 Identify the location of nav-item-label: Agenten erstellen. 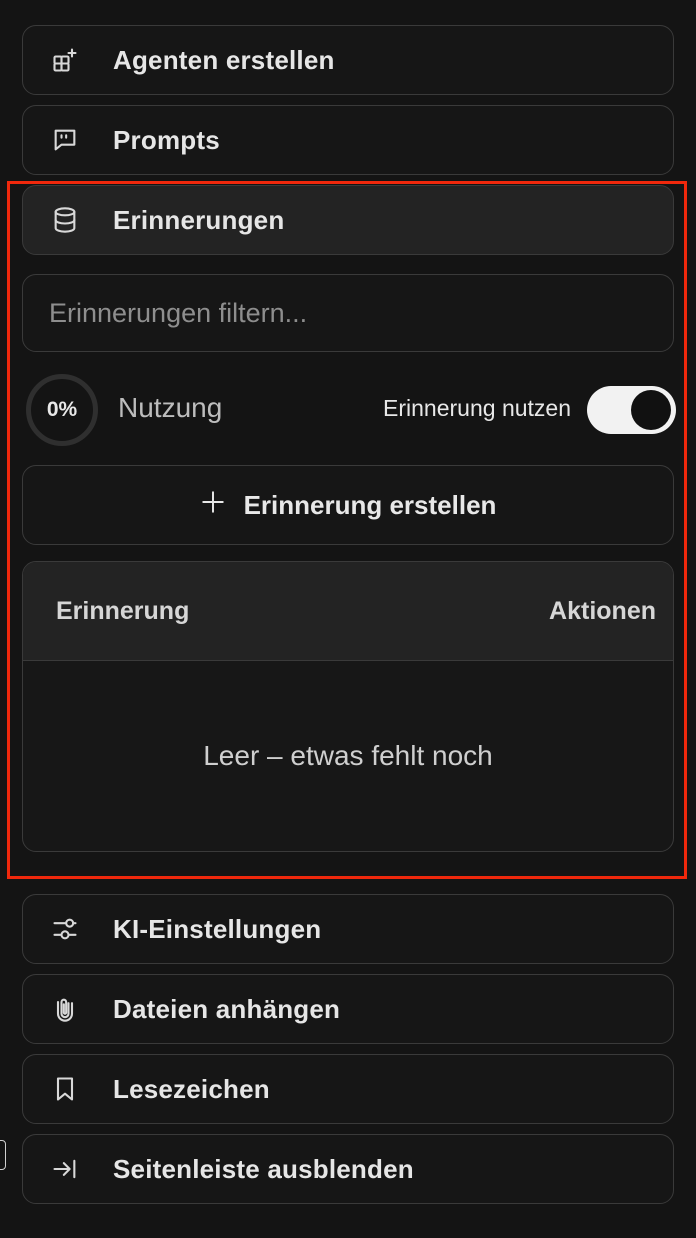
(224, 59).